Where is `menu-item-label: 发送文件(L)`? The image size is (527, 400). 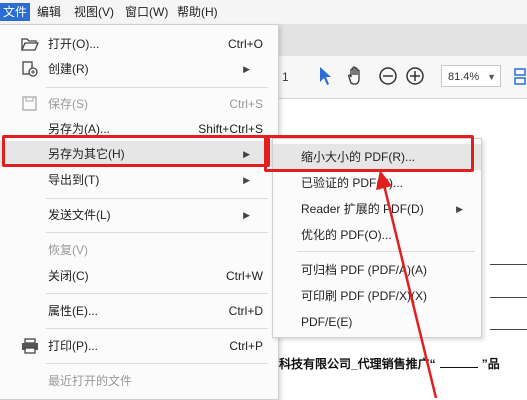 menu-item-label: 发送文件(L) is located at coordinates (79, 215).